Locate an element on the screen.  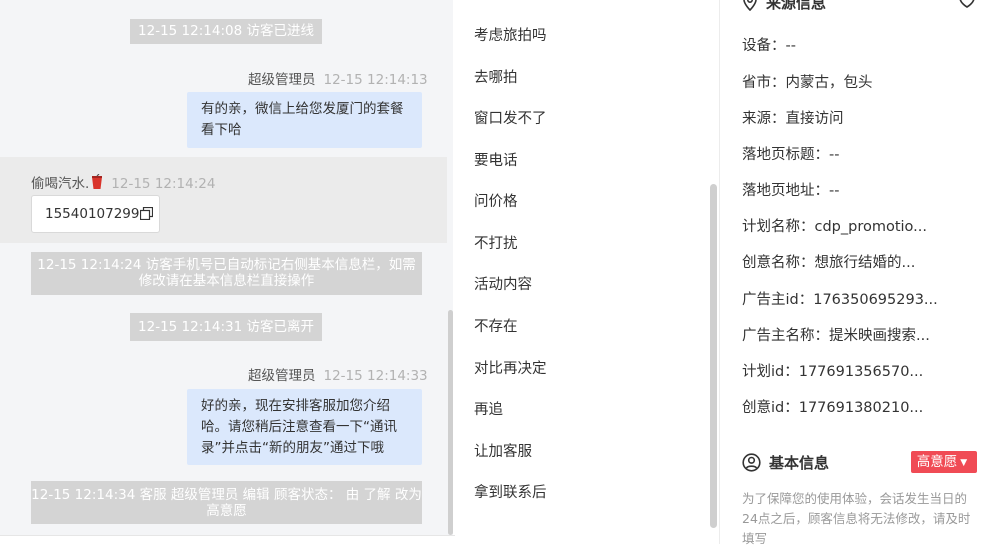
basic-info-title-text: 基本信息 is located at coordinates (799, 463).